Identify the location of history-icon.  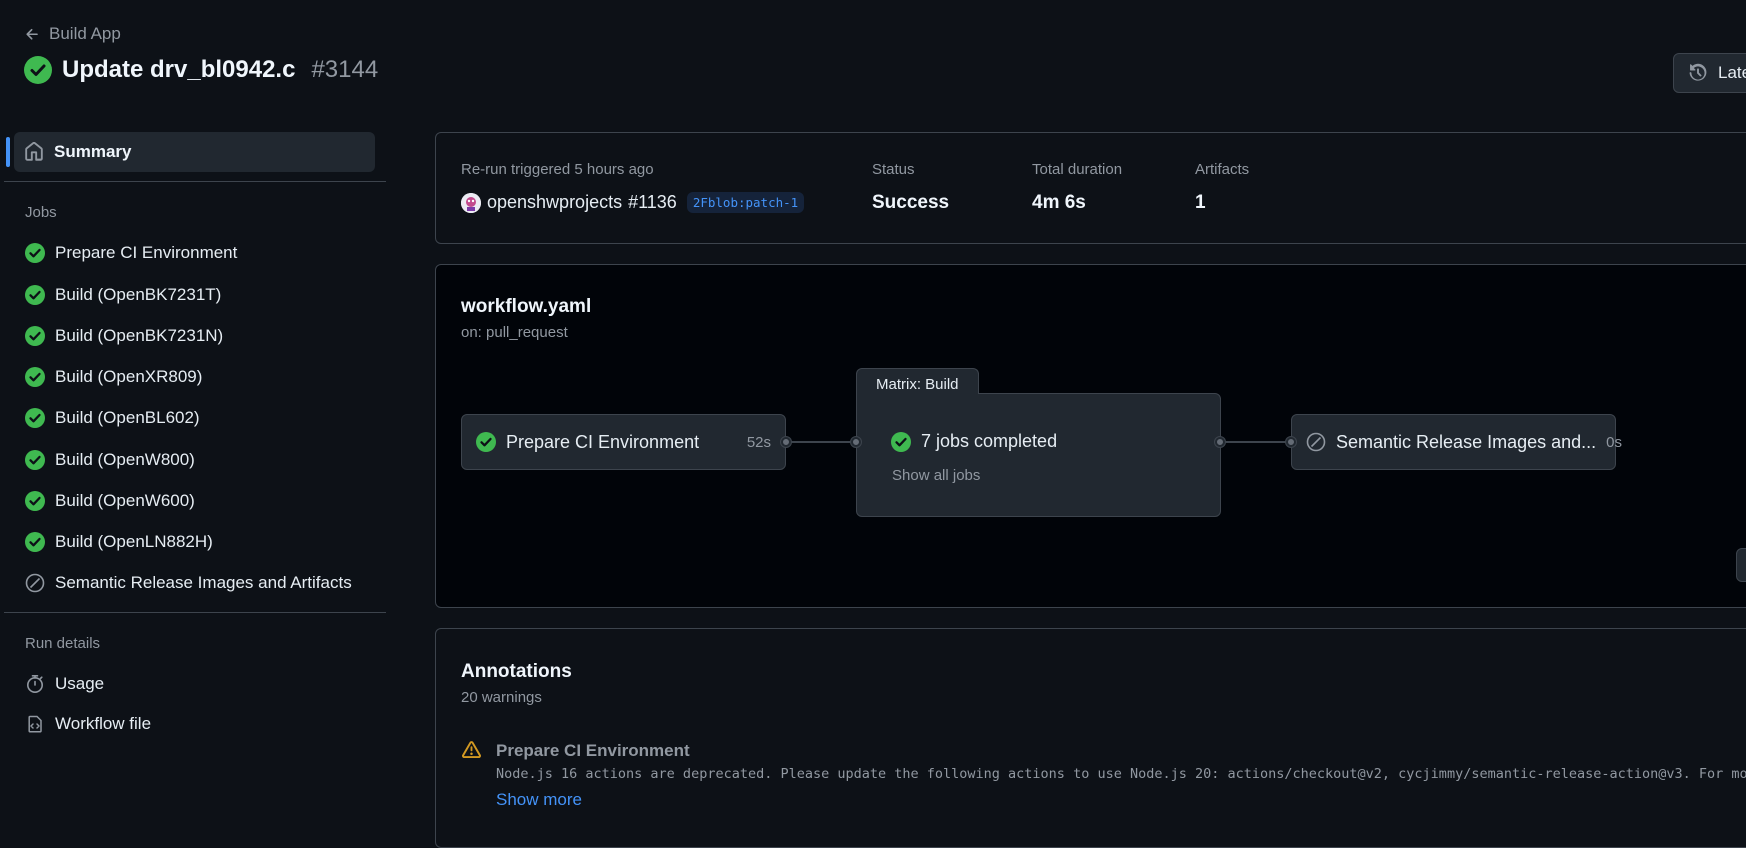
(1698, 72).